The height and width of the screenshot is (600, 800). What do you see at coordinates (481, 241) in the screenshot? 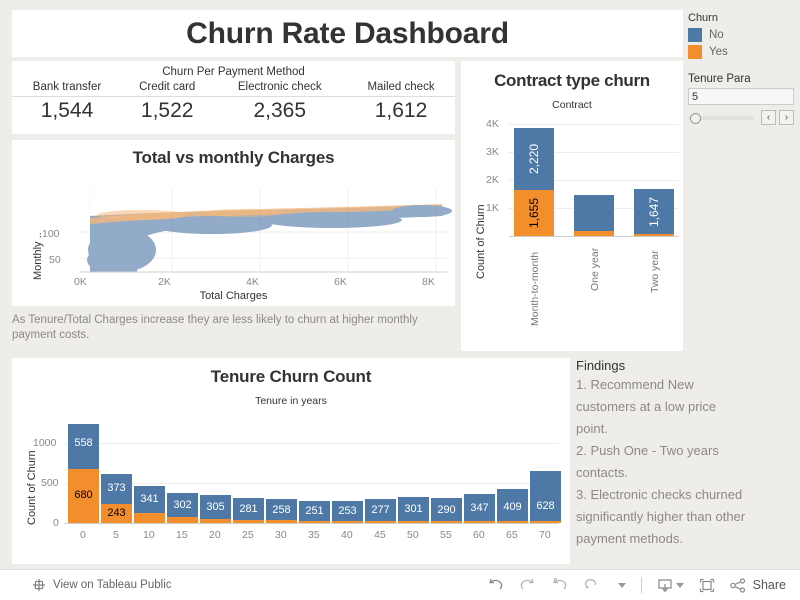
I see `contract-y-axis-title: Count of Churn` at bounding box center [481, 241].